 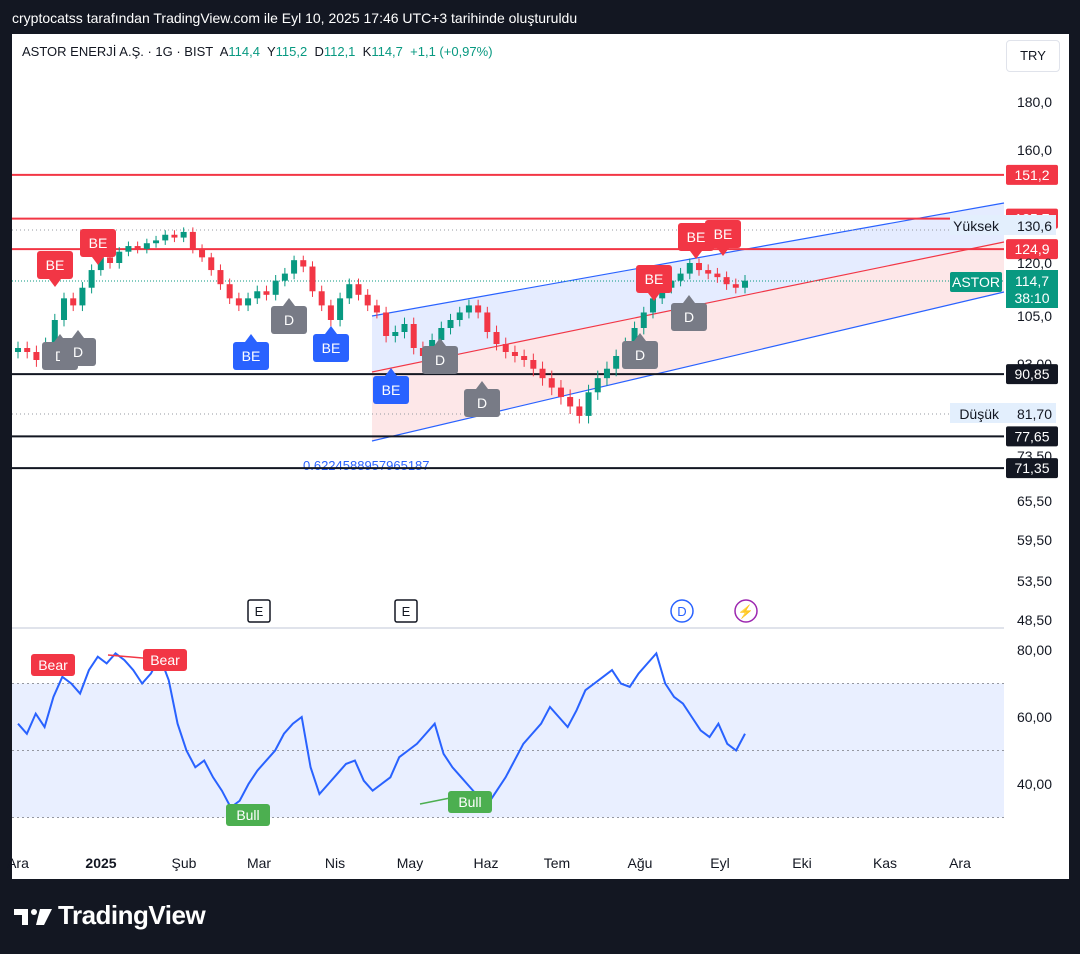 What do you see at coordinates (681, 611) in the screenshot?
I see `event-icon-label: D` at bounding box center [681, 611].